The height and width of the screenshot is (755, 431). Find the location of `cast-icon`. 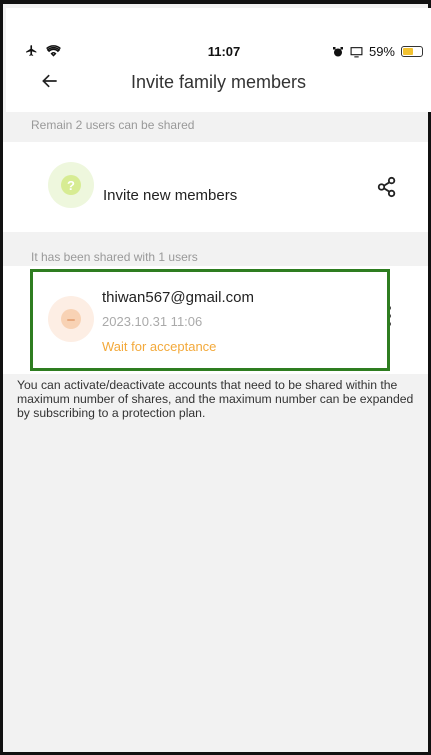

cast-icon is located at coordinates (356, 51).